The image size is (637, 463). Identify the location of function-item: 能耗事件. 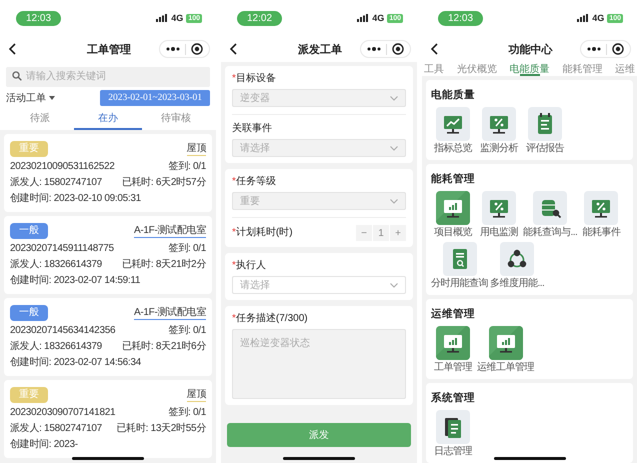
(601, 215).